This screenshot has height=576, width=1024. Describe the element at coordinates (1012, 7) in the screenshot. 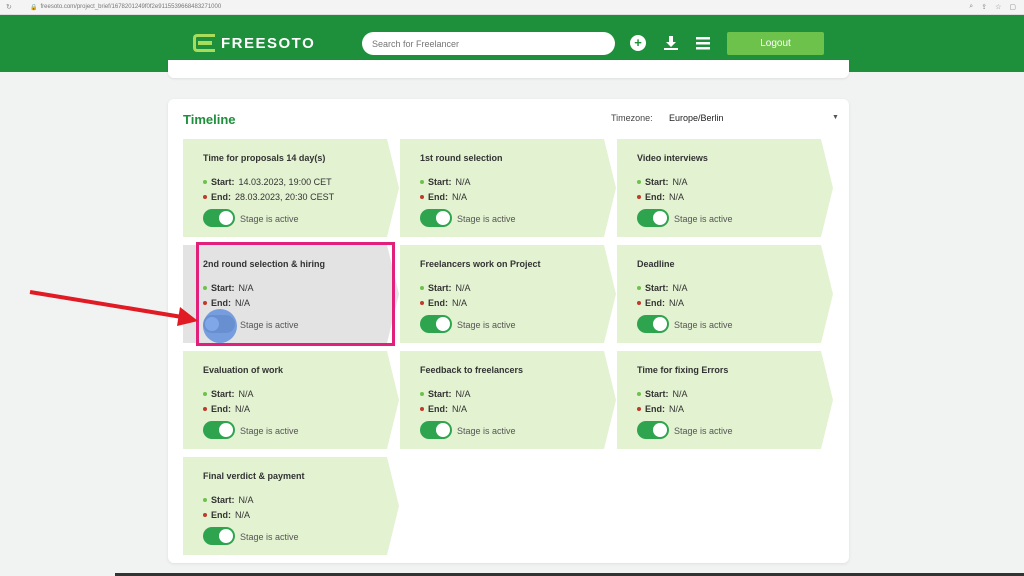

I see `extensions-icon: ▢` at that location.